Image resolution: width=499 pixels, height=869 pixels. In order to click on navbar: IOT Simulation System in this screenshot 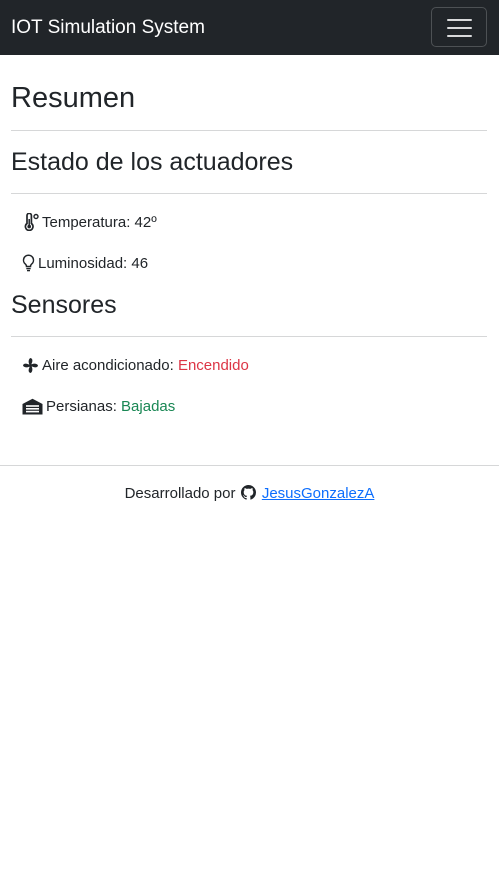, I will do `click(249, 27)`.